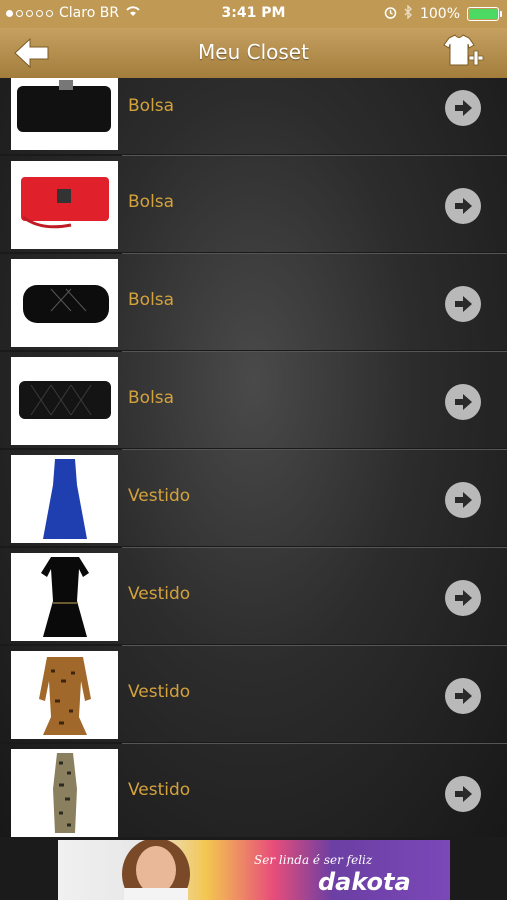 The width and height of the screenshot is (507, 900). What do you see at coordinates (439, 14) in the screenshot?
I see `battery-percent: 100%` at bounding box center [439, 14].